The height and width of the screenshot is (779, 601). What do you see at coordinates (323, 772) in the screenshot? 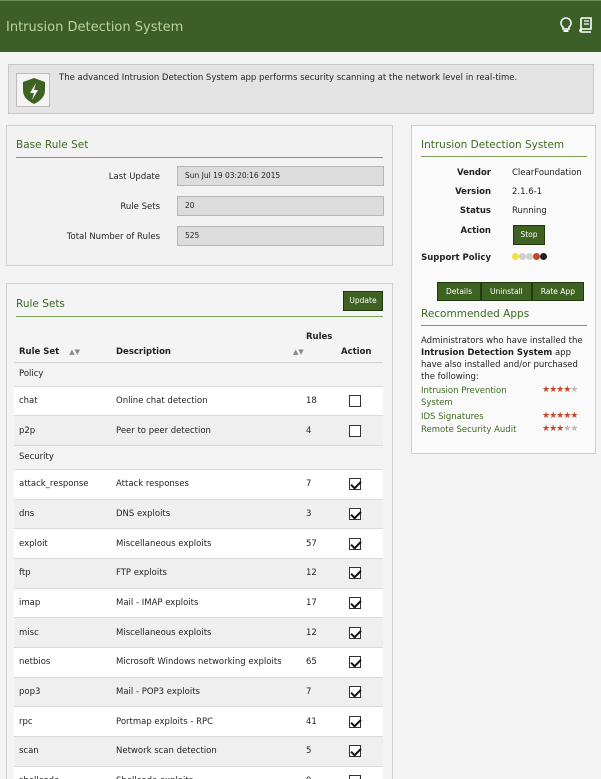
I see `rule-count: 9` at bounding box center [323, 772].